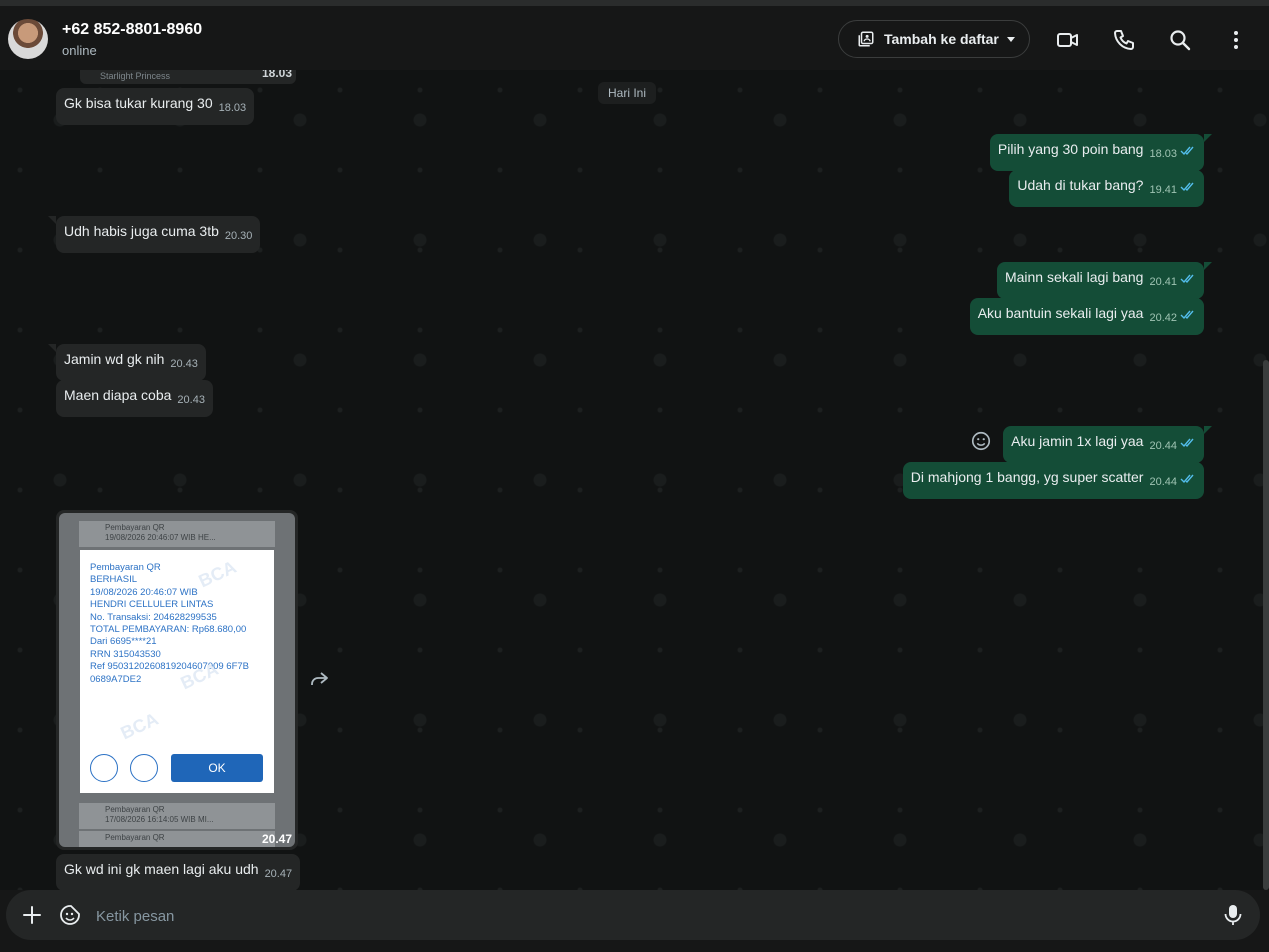 The width and height of the screenshot is (1269, 952). What do you see at coordinates (104, 768) in the screenshot?
I see `share-icon` at bounding box center [104, 768].